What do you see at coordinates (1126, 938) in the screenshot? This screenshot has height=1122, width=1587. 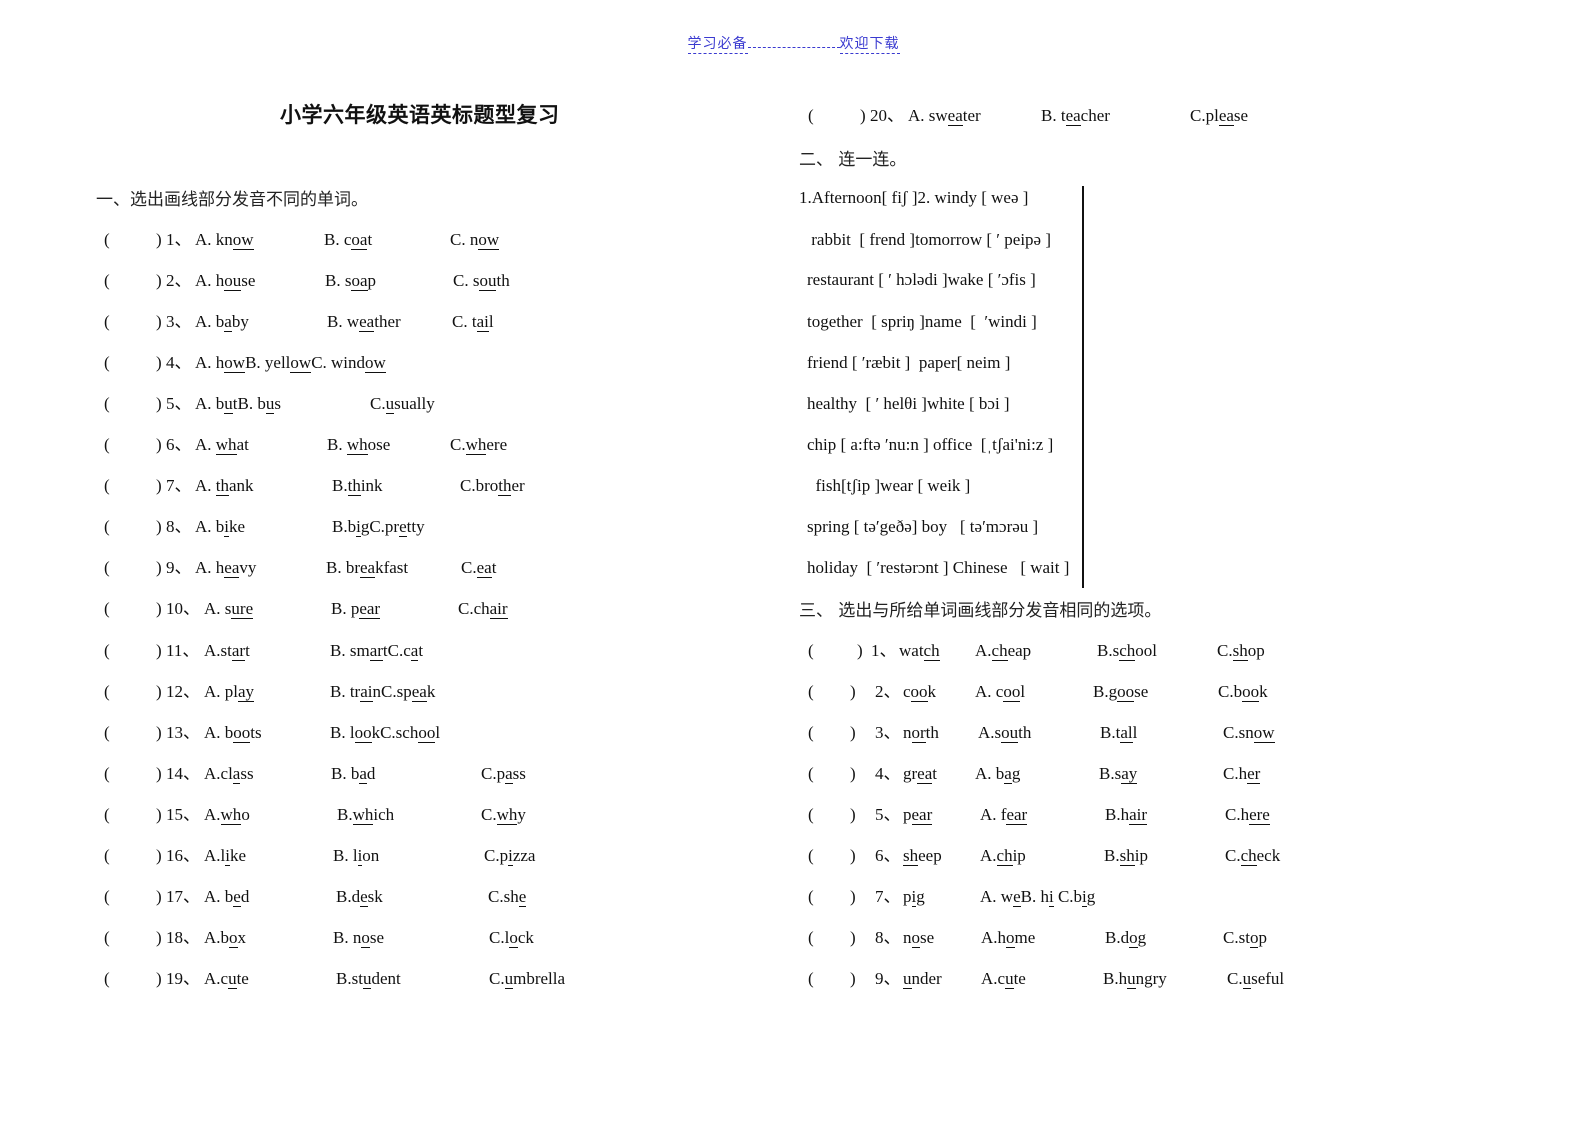 I see `option-b-word: B.dog` at bounding box center [1126, 938].